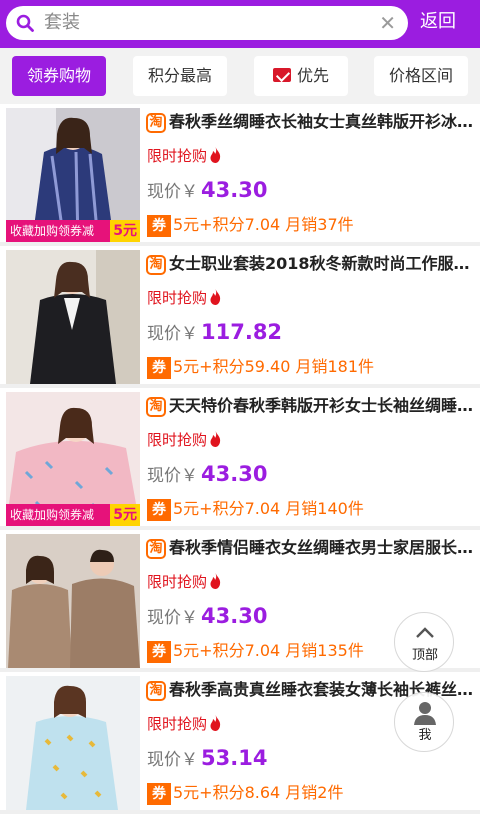 The width and height of the screenshot is (480, 822). Describe the element at coordinates (274, 366) in the screenshot. I see `coupon-meta: 5元+积分59.40 月销181件` at that location.